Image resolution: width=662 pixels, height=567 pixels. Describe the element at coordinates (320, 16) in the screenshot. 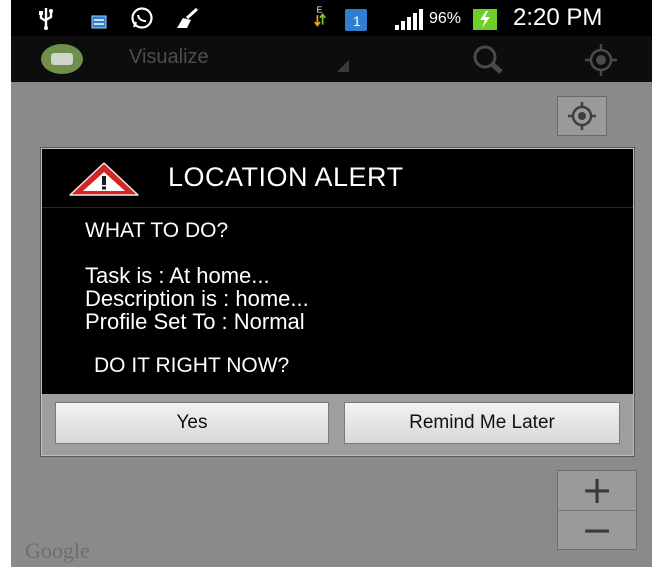

I see `data-arrows-icon: E` at that location.